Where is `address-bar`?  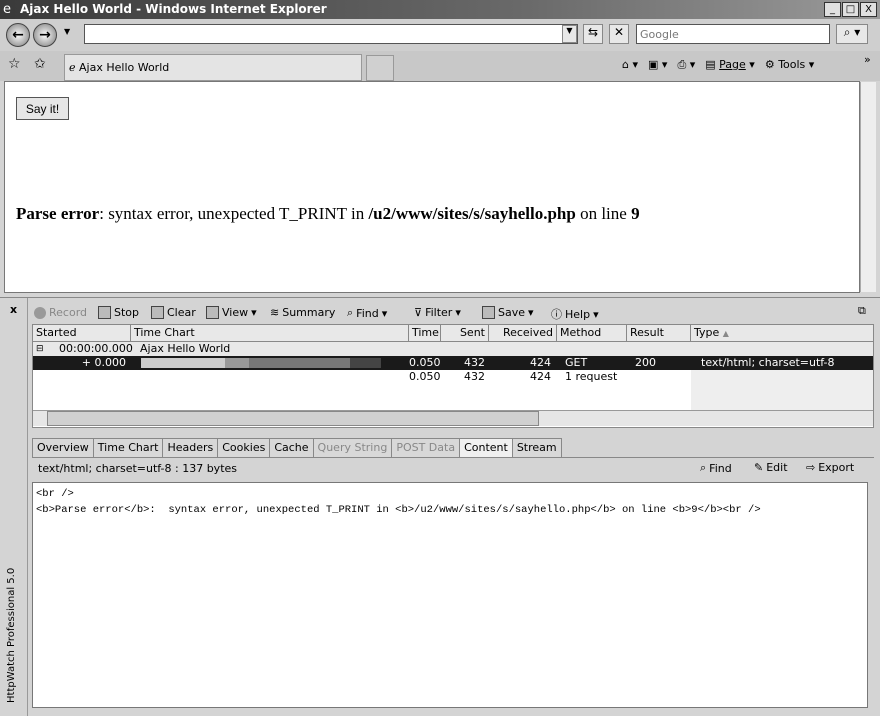 address-bar is located at coordinates (331, 34).